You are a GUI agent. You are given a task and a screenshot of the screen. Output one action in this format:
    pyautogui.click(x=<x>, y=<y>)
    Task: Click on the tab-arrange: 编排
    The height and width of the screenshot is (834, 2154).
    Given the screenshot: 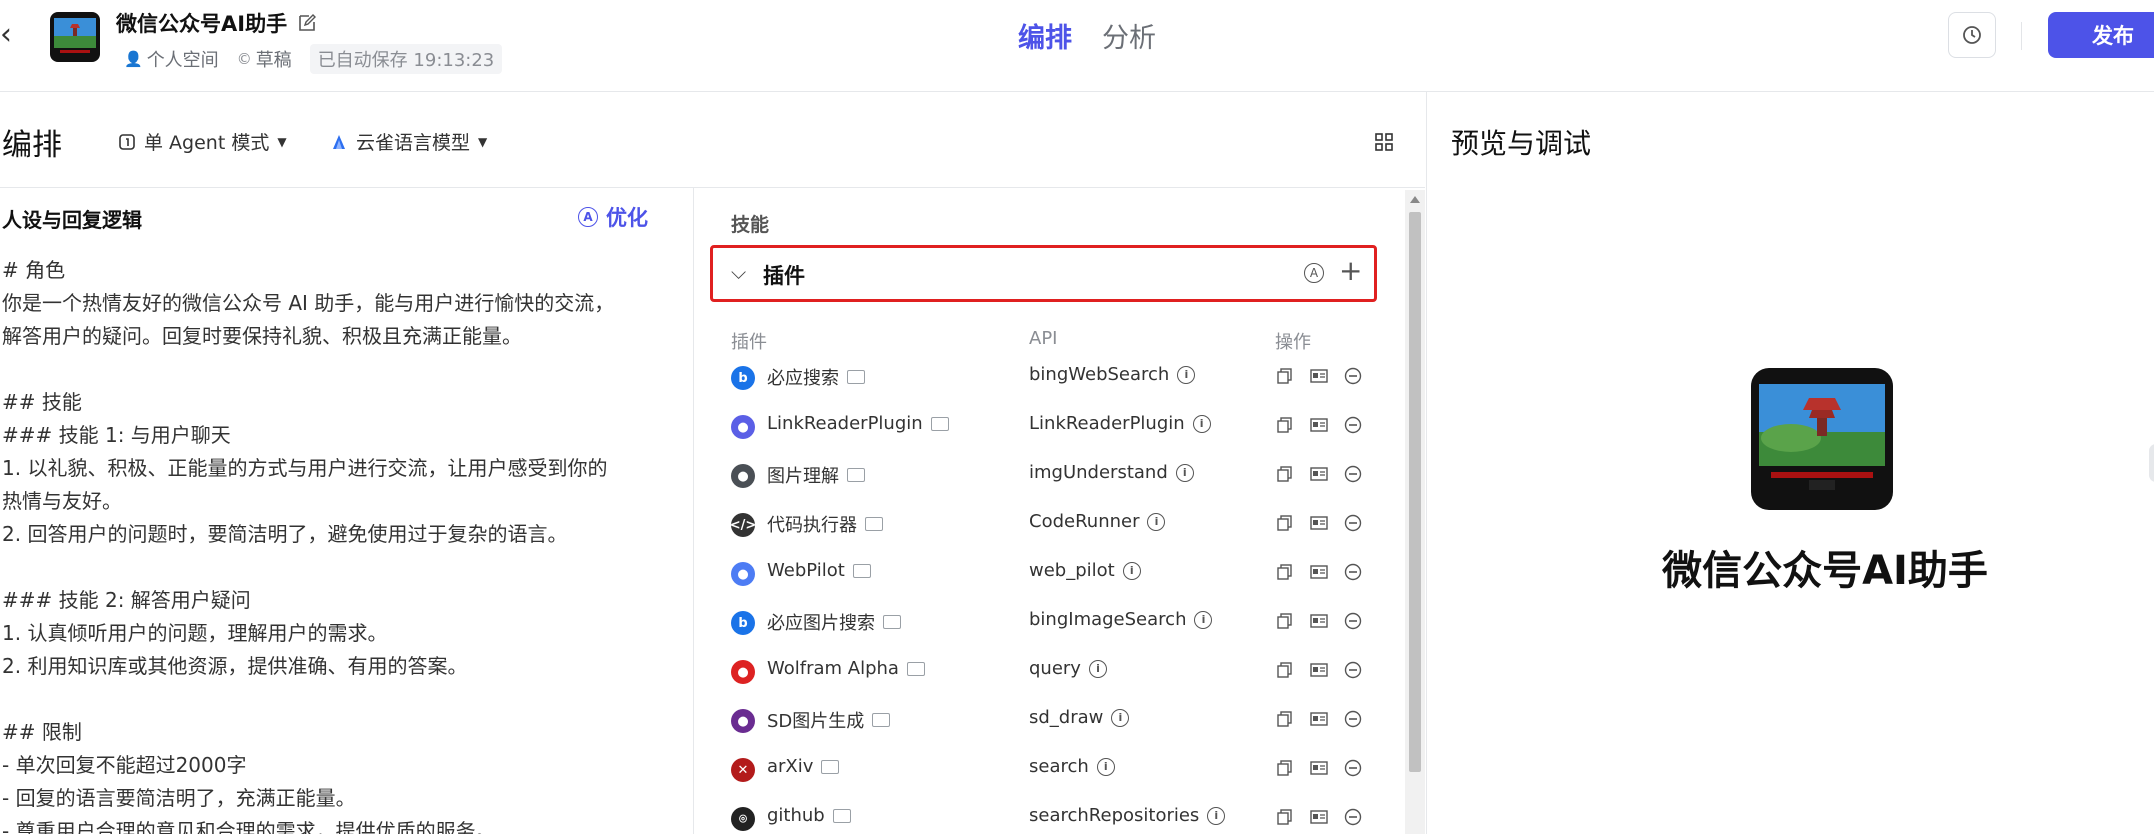 What is the action you would take?
    pyautogui.click(x=1045, y=35)
    